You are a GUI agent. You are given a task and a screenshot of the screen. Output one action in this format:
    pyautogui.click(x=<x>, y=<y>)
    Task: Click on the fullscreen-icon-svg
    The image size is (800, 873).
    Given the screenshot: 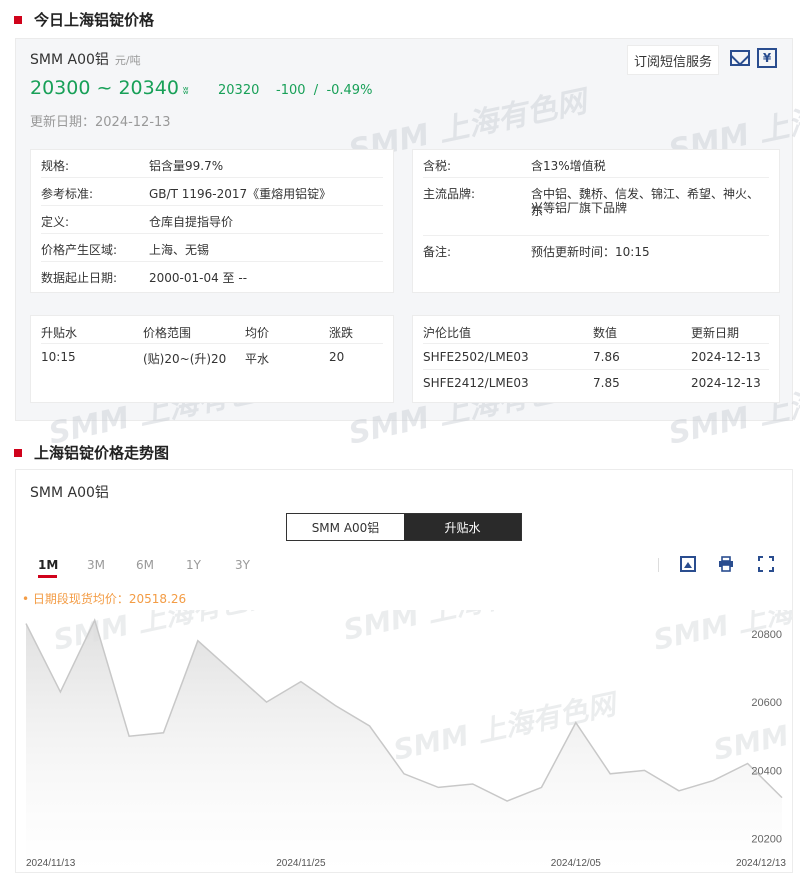 What is the action you would take?
    pyautogui.click(x=766, y=564)
    